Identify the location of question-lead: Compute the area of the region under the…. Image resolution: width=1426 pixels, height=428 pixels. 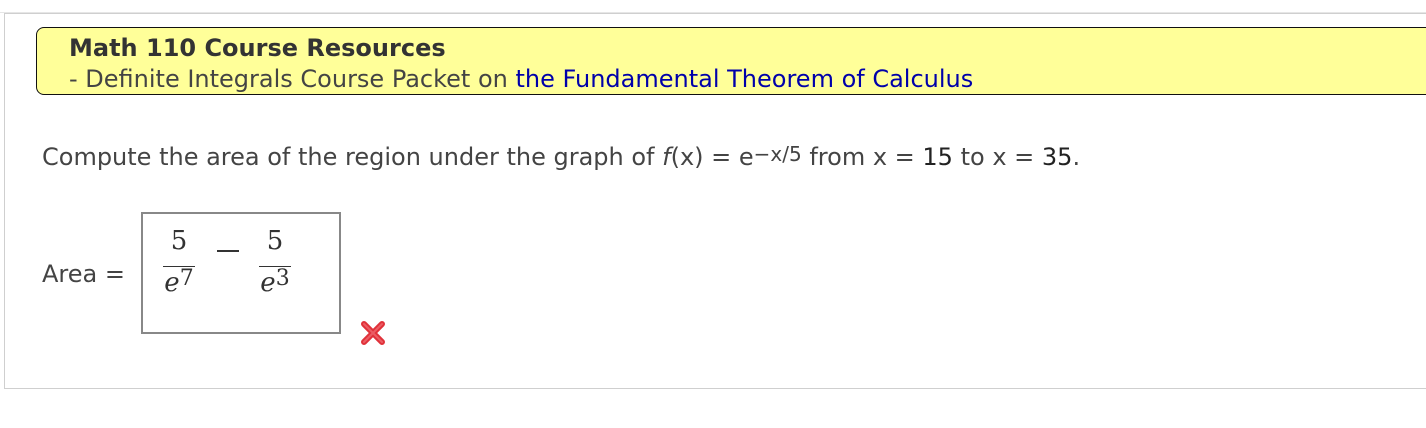
(352, 157).